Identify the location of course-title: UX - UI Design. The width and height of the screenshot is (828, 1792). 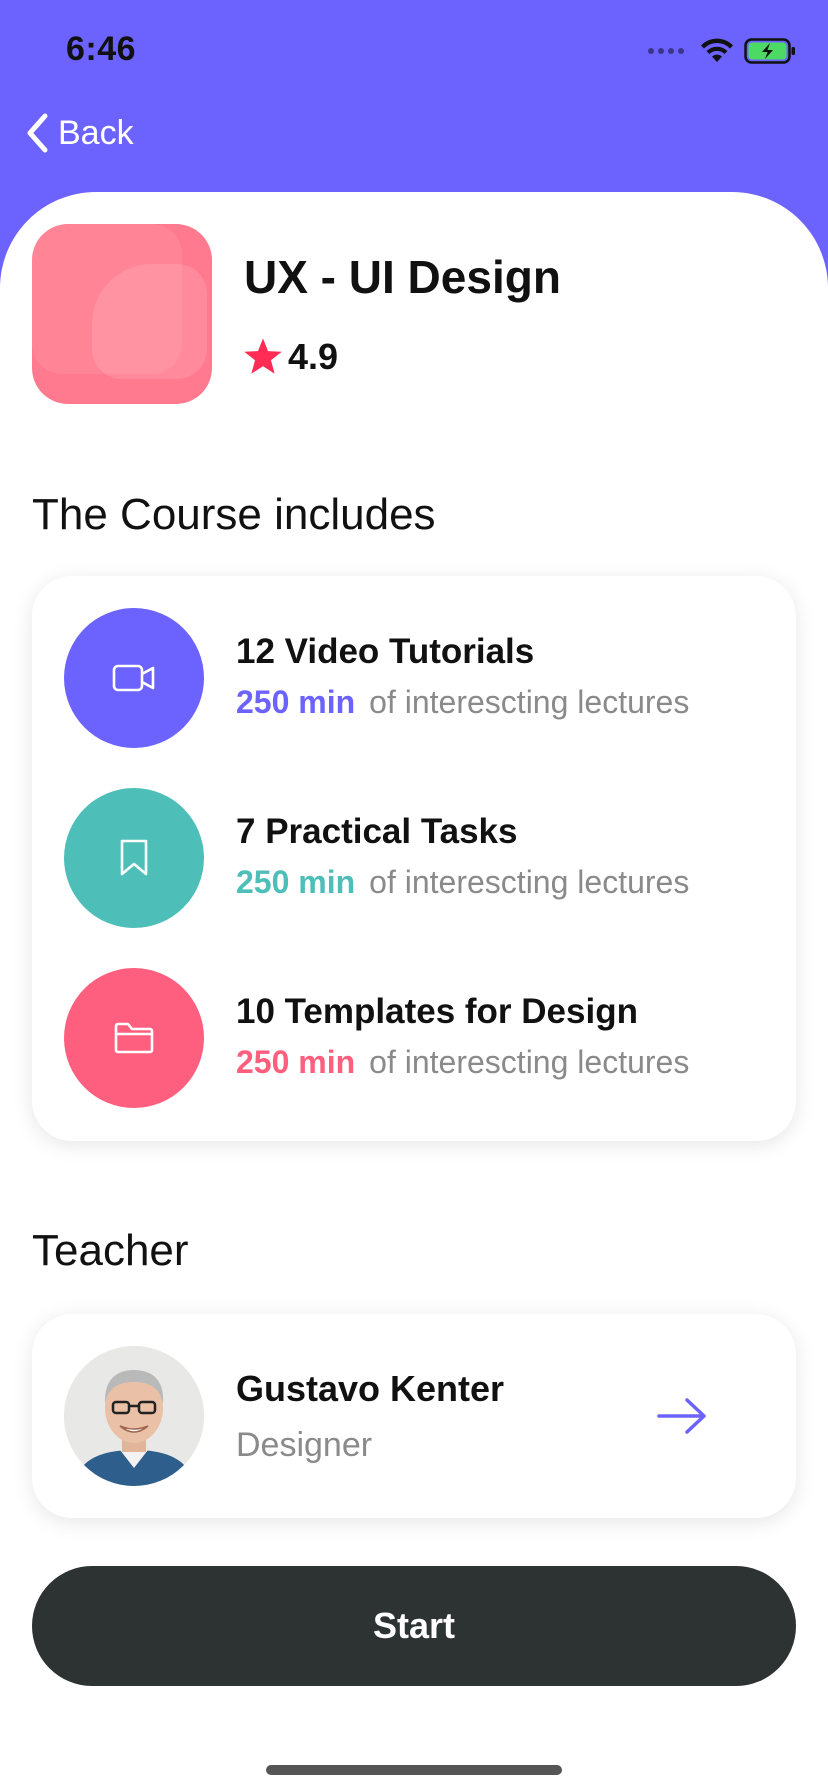
(402, 277).